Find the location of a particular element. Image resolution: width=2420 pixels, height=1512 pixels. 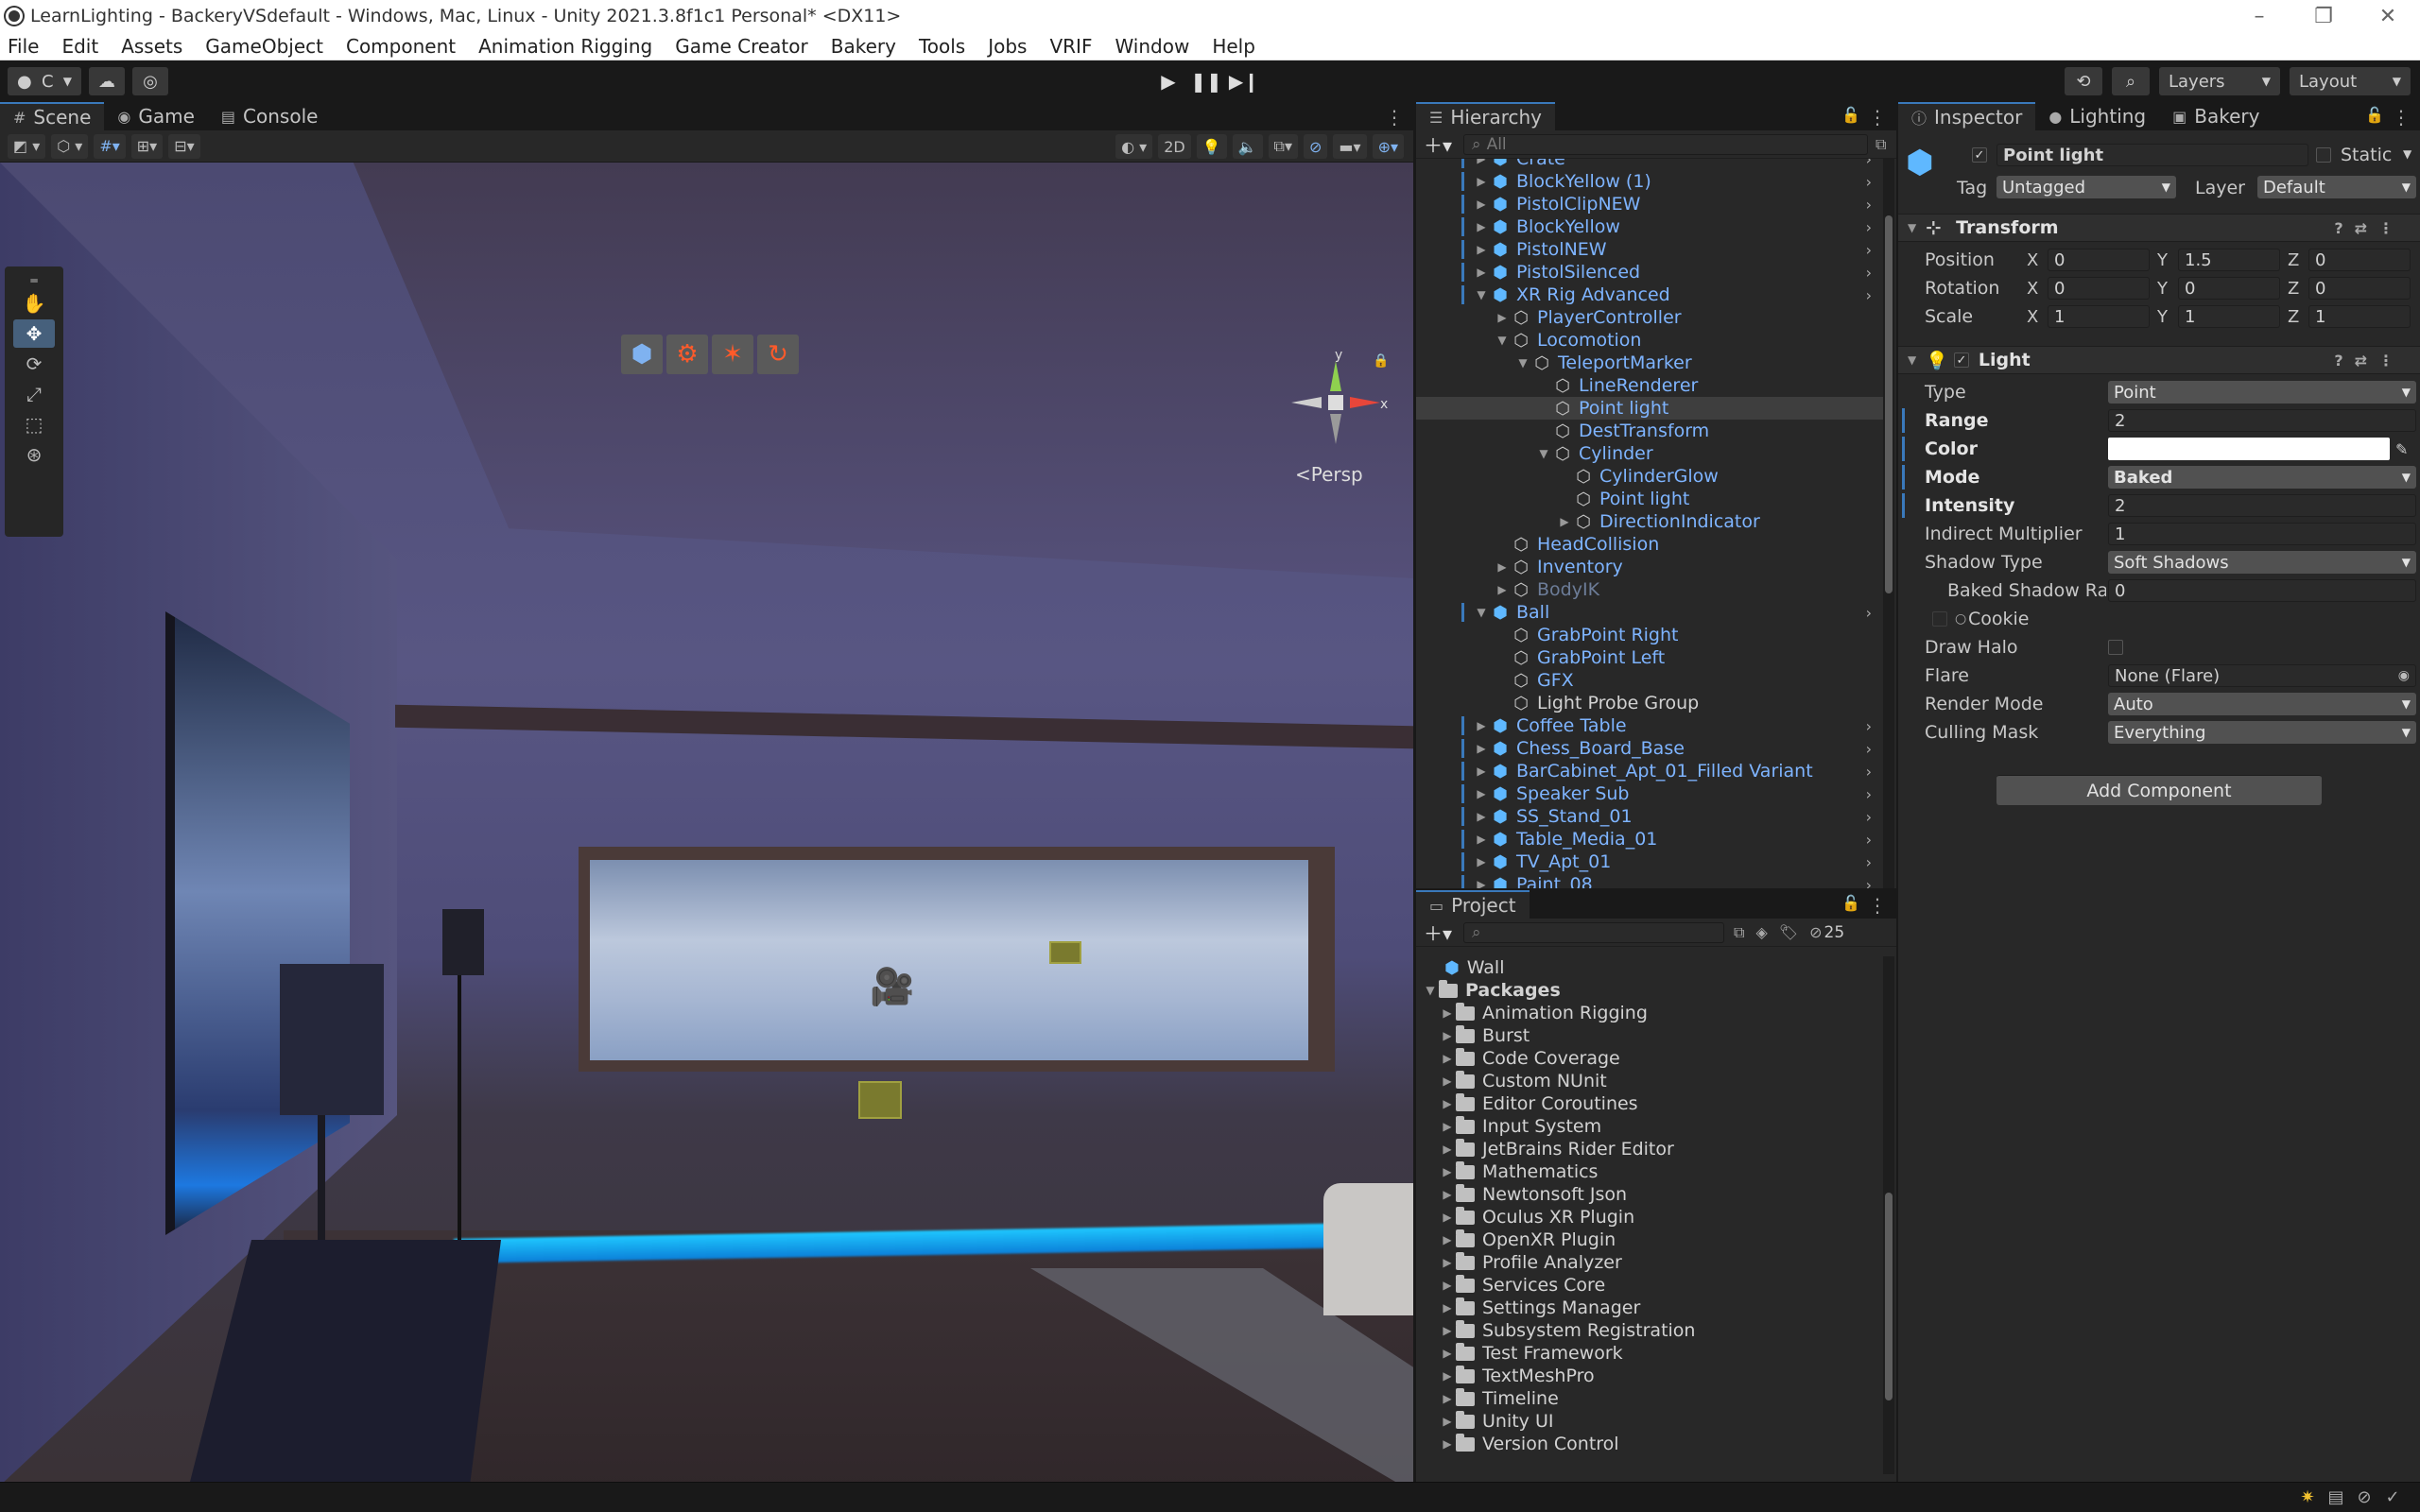

object-picker-icon: ◉ is located at coordinates (2404, 675).